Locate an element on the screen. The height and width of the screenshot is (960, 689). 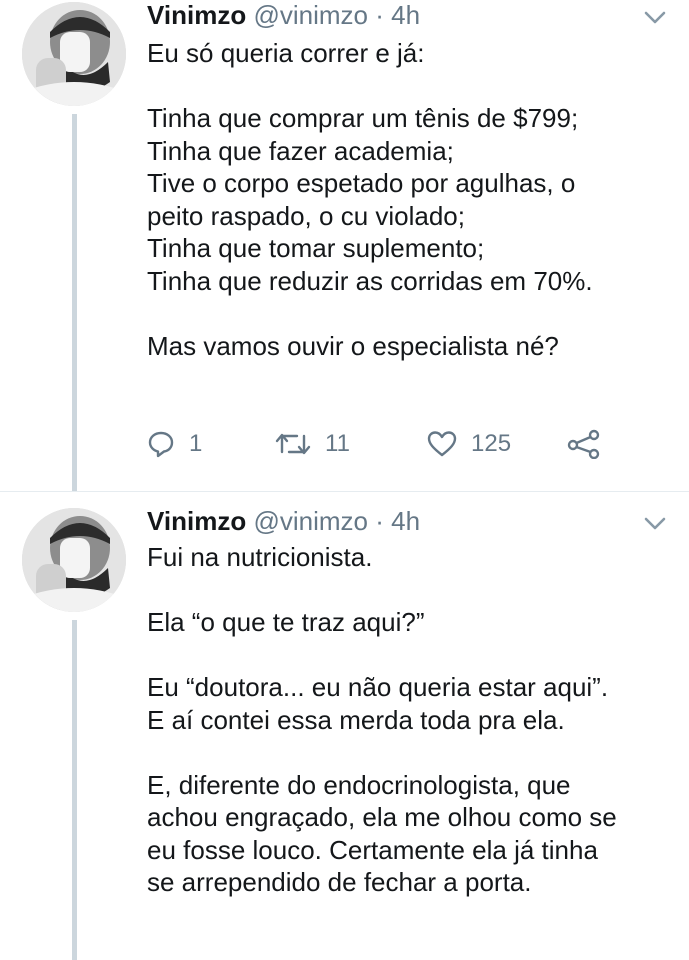
share-icon is located at coordinates (583, 444).